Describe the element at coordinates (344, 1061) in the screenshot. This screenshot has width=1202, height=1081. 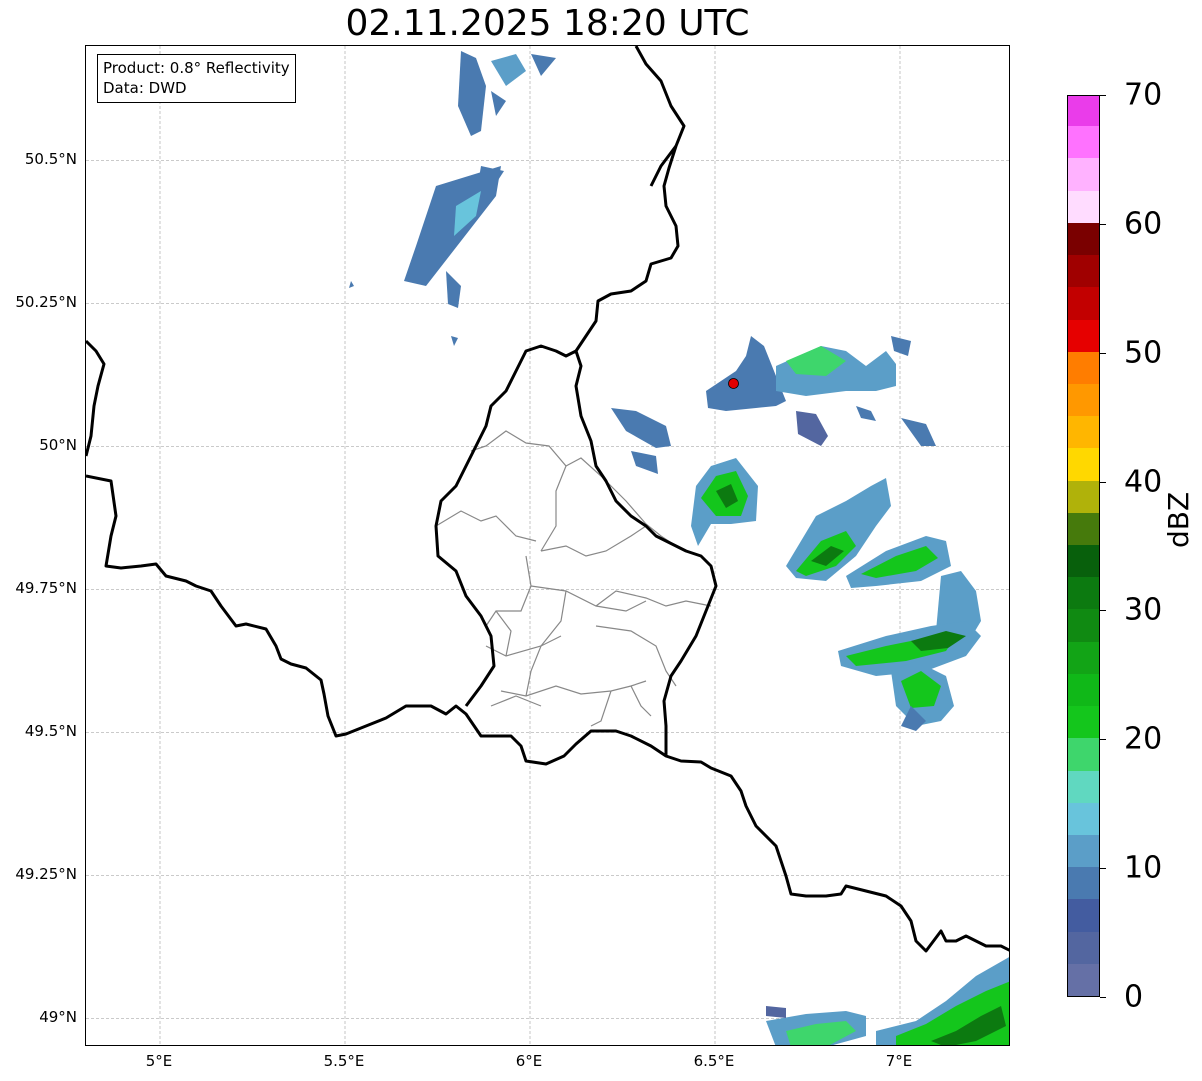
I see `lon-tick-label: 5.5°E` at that location.